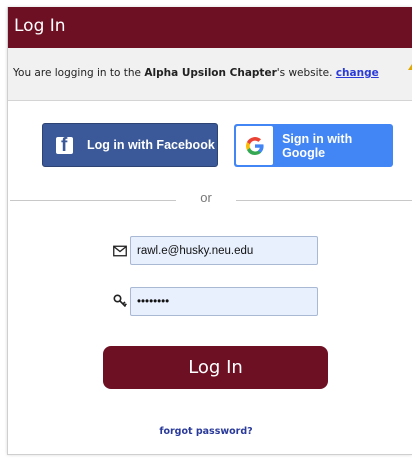 Image resolution: width=412 pixels, height=459 pixels. I want to click on envelope-icon, so click(120, 251).